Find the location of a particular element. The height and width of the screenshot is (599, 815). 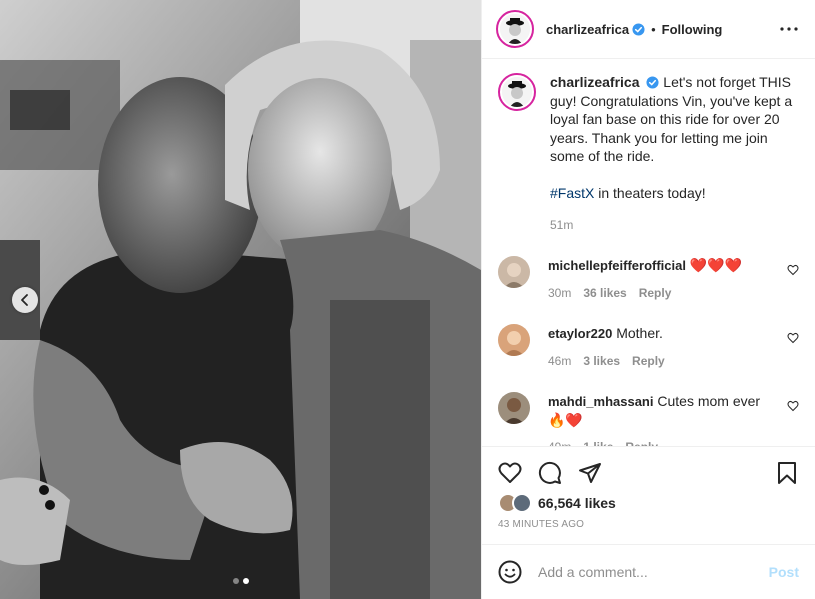

following-button: Following is located at coordinates (692, 29).